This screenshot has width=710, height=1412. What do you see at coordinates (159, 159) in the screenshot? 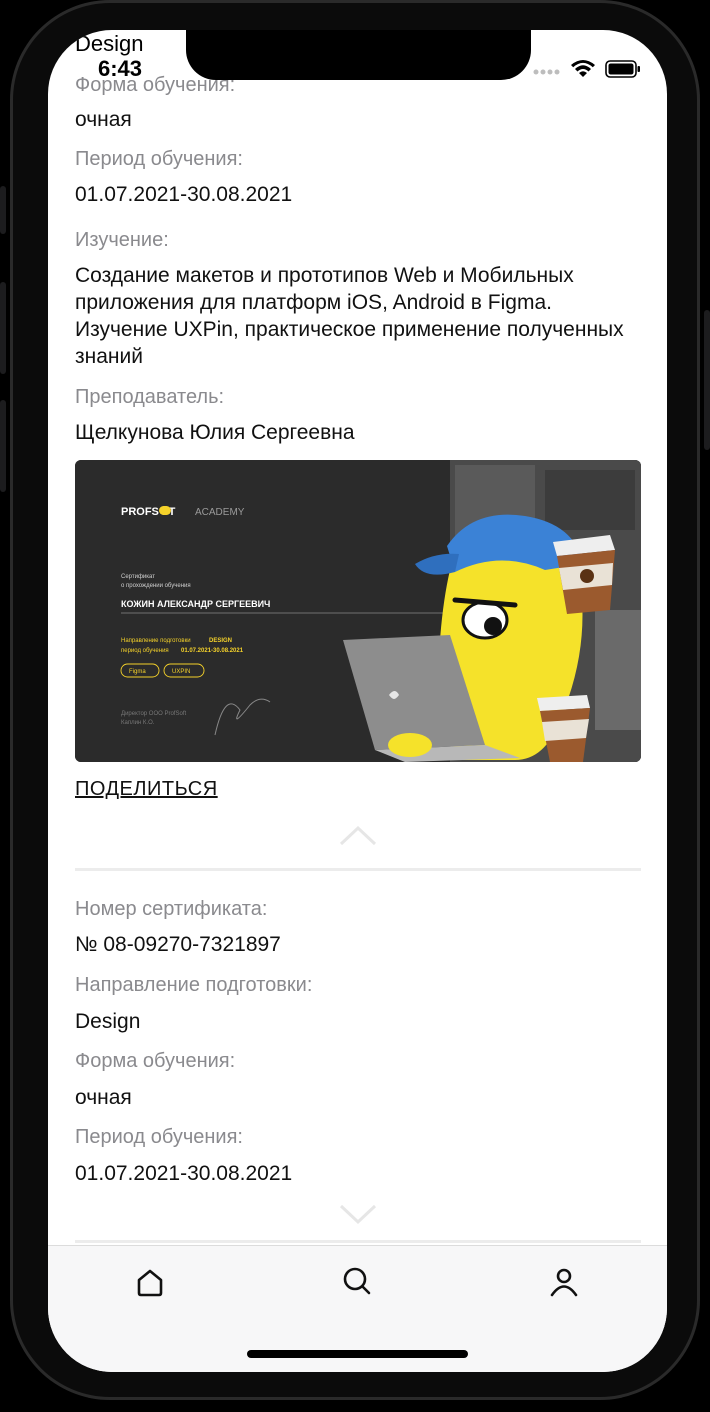
I see `period-label: Период обучения:` at bounding box center [159, 159].